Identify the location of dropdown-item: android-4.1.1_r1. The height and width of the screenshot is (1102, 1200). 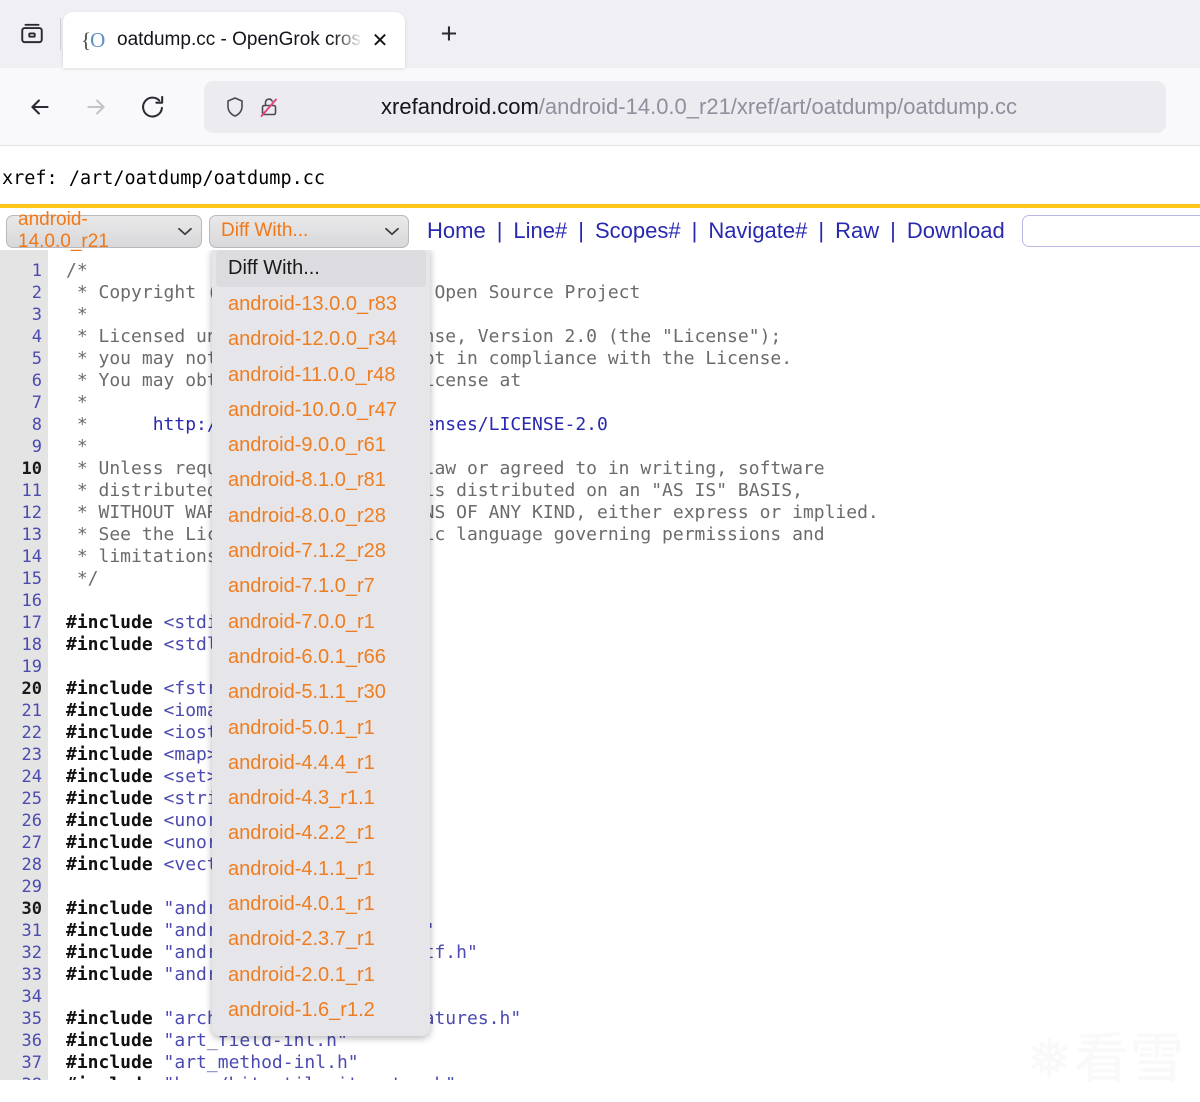
(321, 869).